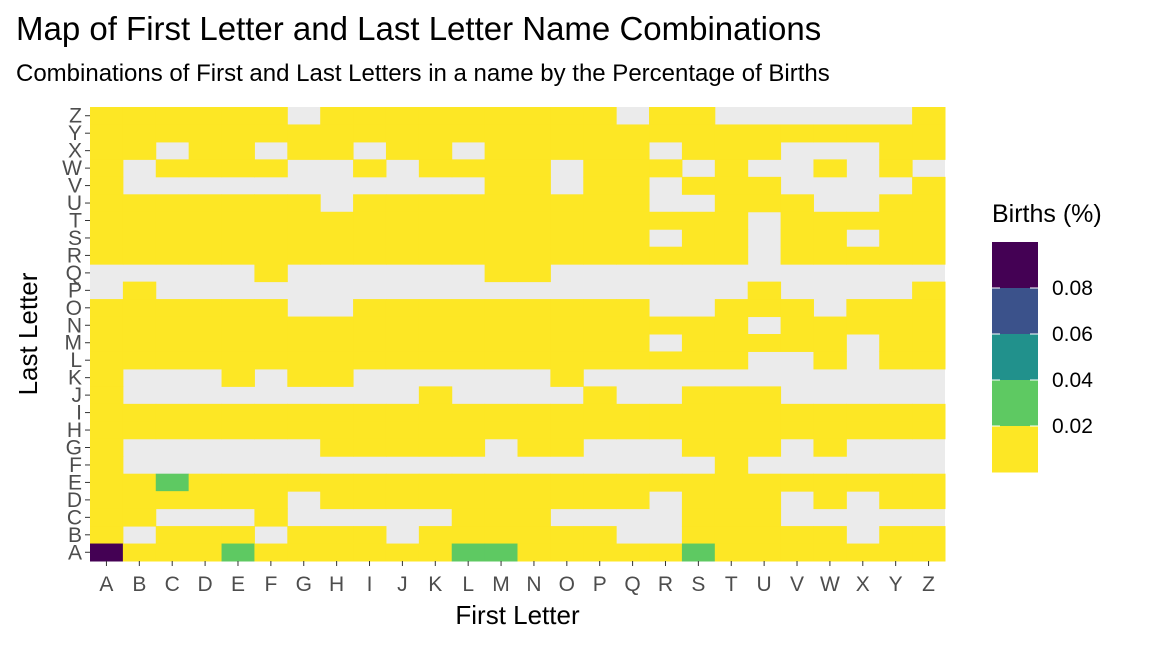 The image size is (1152, 648). What do you see at coordinates (271, 430) in the screenshot?
I see `heatmap-cell-F-H` at bounding box center [271, 430].